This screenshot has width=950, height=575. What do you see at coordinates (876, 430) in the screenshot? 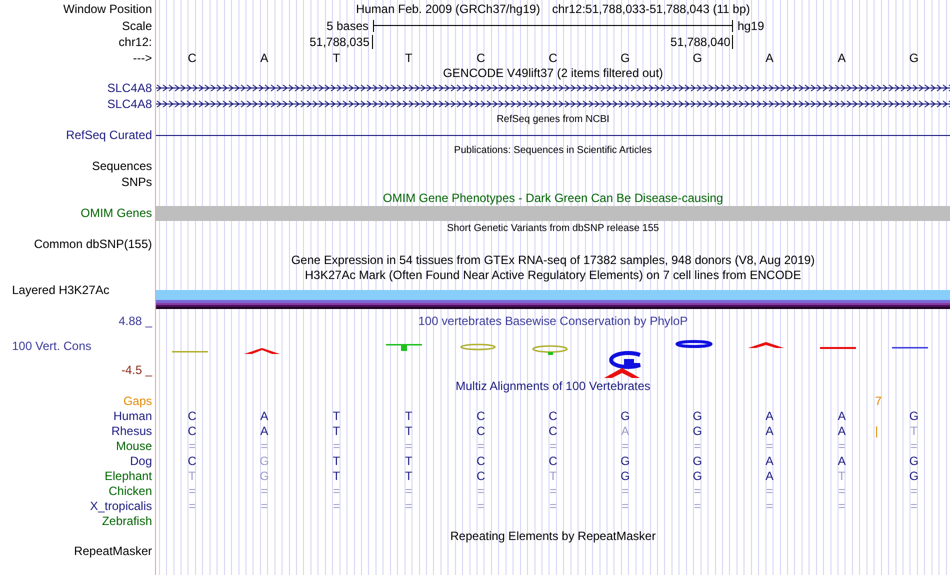
I see `gap-marker: |` at bounding box center [876, 430].